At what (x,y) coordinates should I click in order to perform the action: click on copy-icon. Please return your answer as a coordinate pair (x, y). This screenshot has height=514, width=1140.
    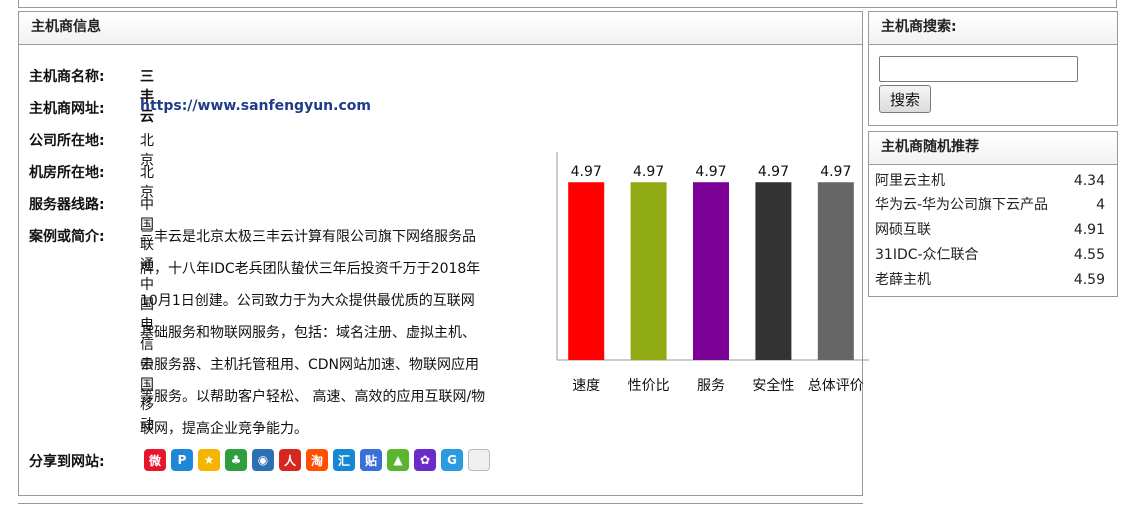
    Looking at the image, I should click on (479, 460).